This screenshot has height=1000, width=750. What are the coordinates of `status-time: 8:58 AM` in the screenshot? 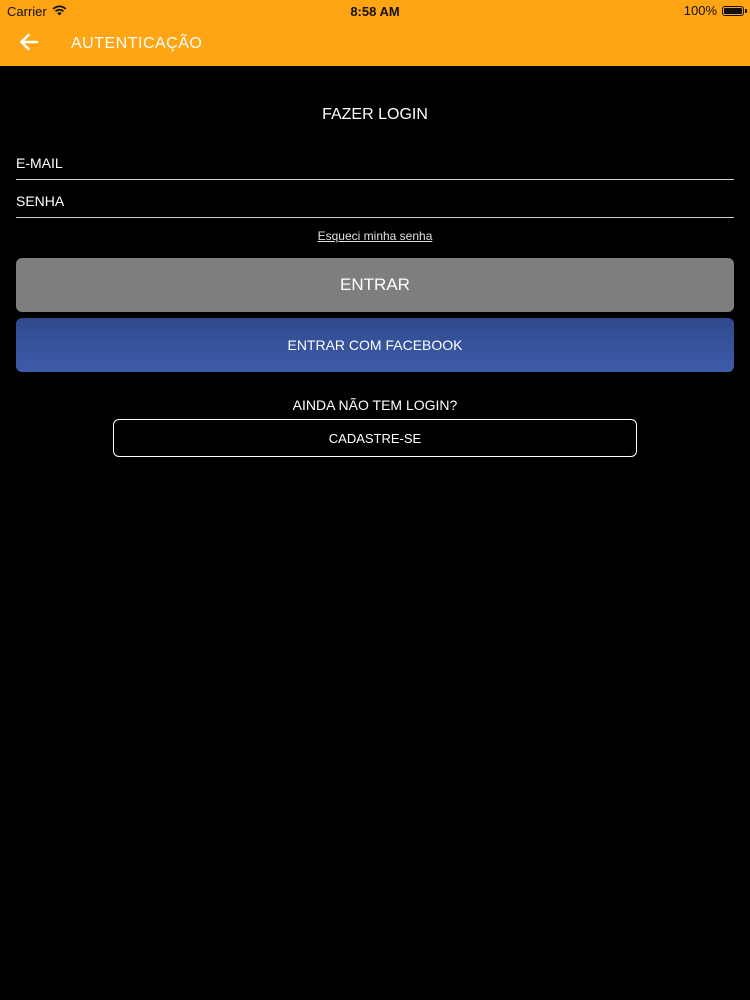 It's located at (375, 11).